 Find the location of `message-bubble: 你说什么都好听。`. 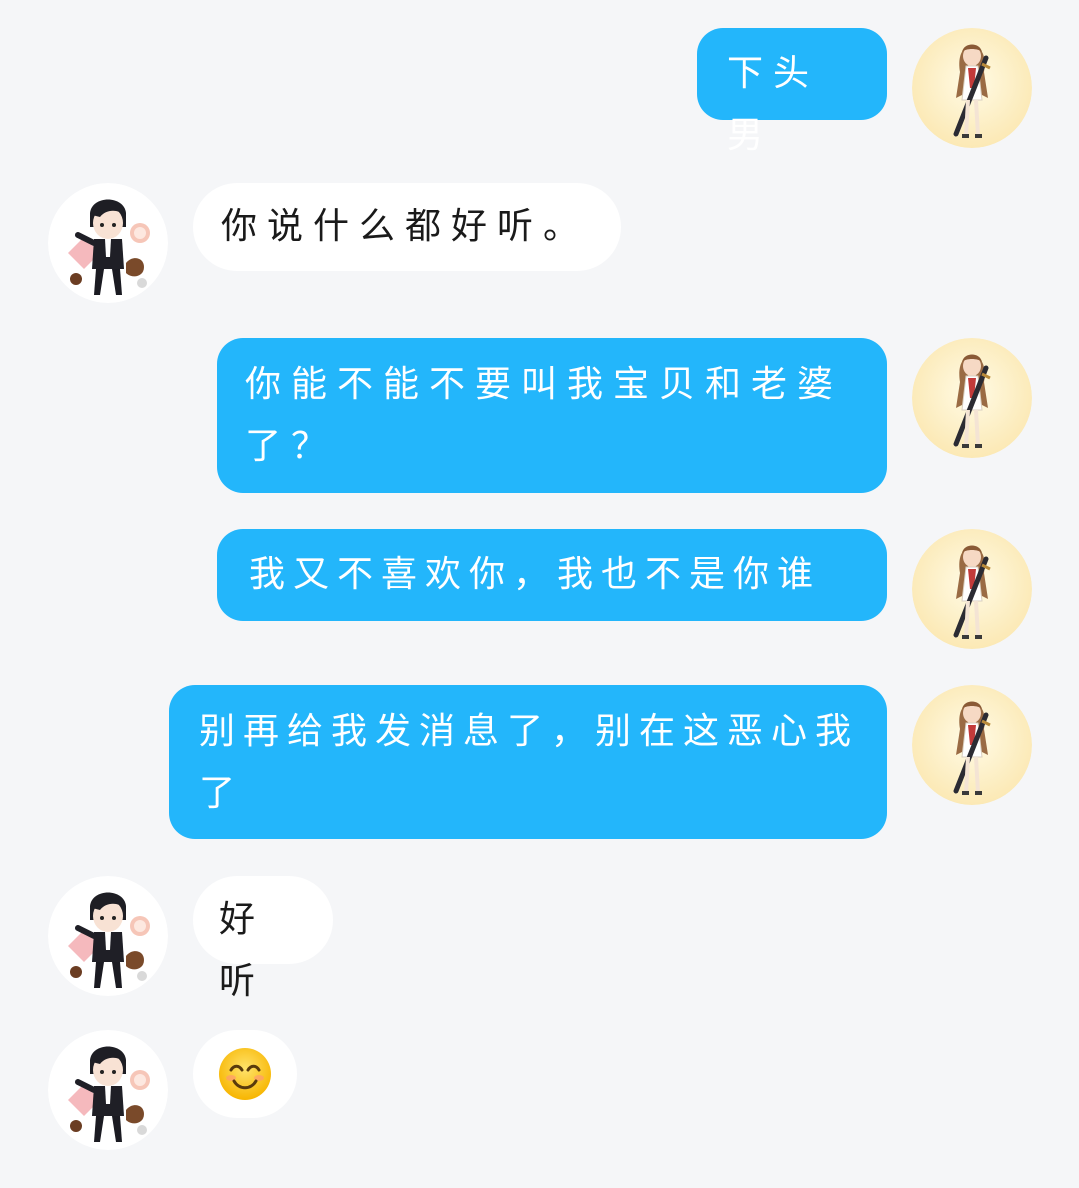

message-bubble: 你说什么都好听。 is located at coordinates (407, 227).